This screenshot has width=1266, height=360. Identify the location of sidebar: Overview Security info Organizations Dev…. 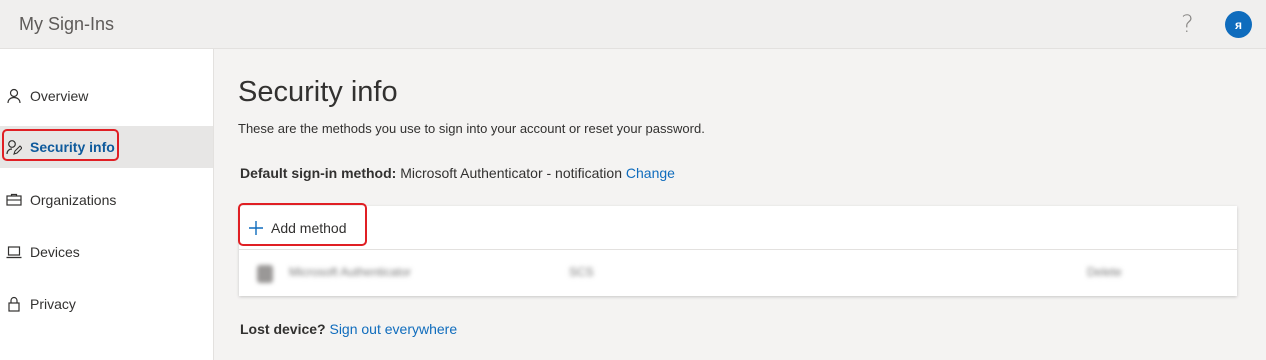
(107, 204).